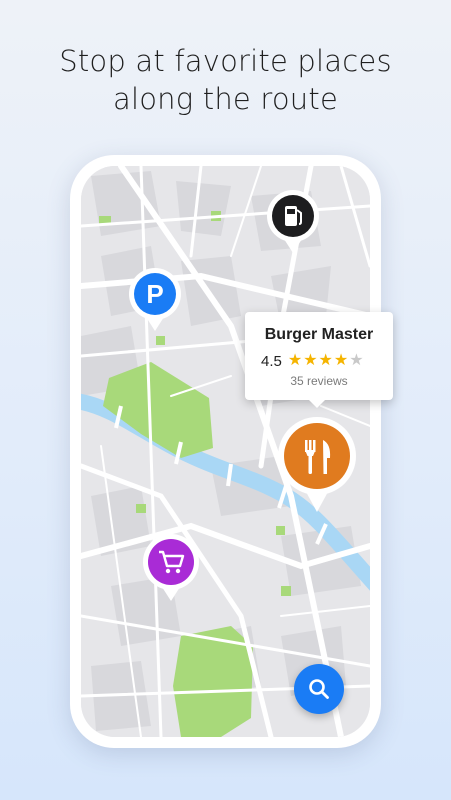  What do you see at coordinates (225, 99) in the screenshot?
I see `headline-line-2: along the route` at bounding box center [225, 99].